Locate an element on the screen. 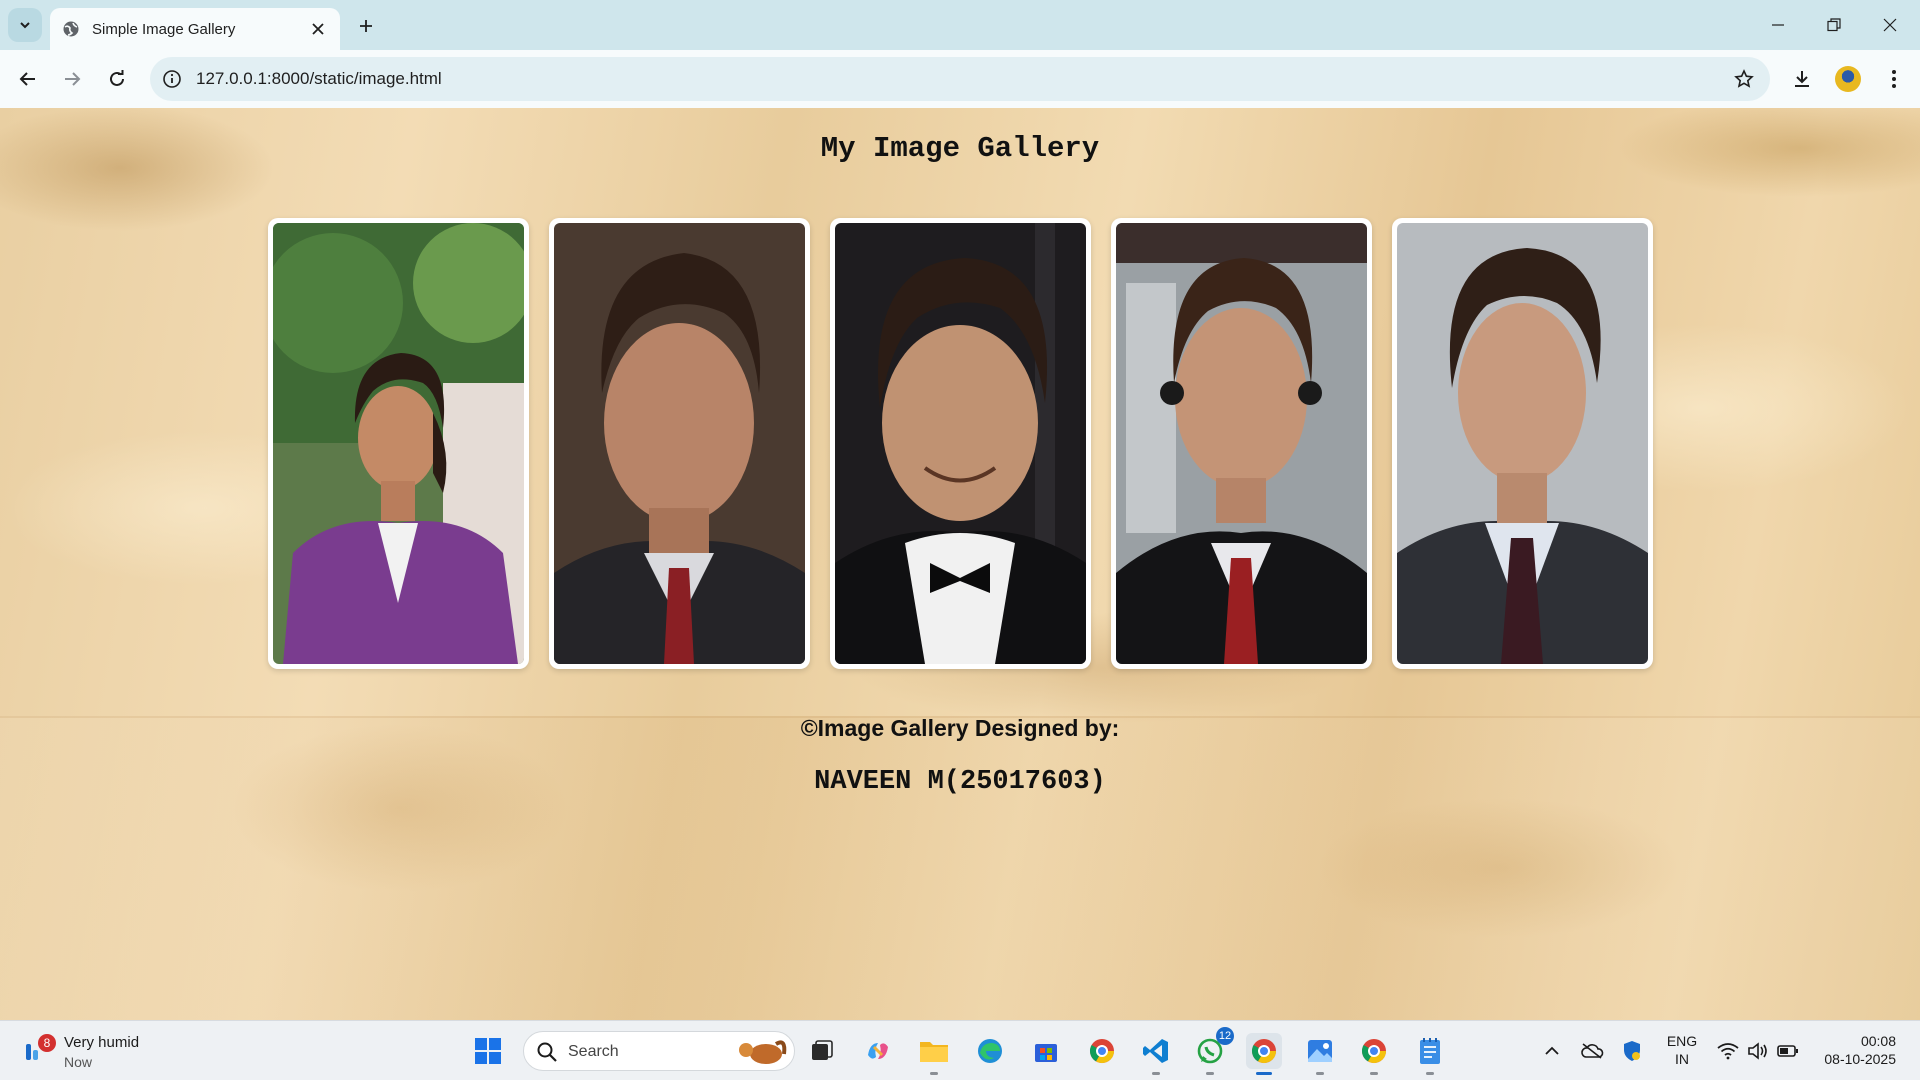  taskbar-search: Search is located at coordinates (659, 1051).